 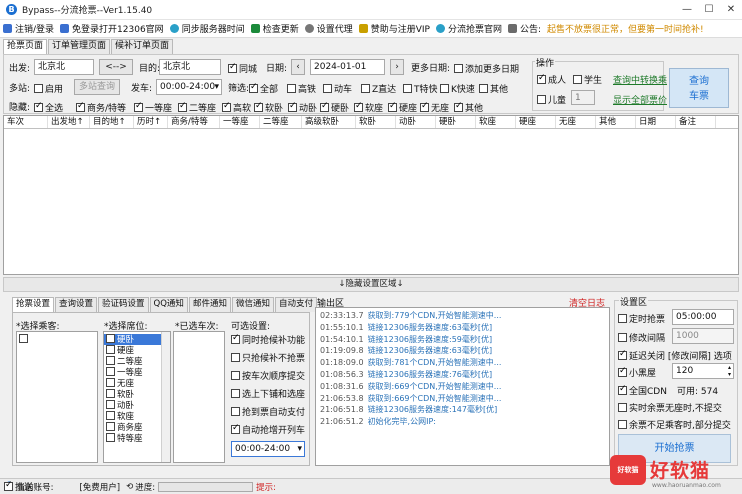 What do you see at coordinates (656, 122) in the screenshot?
I see `column-header: 日期` at bounding box center [656, 122].